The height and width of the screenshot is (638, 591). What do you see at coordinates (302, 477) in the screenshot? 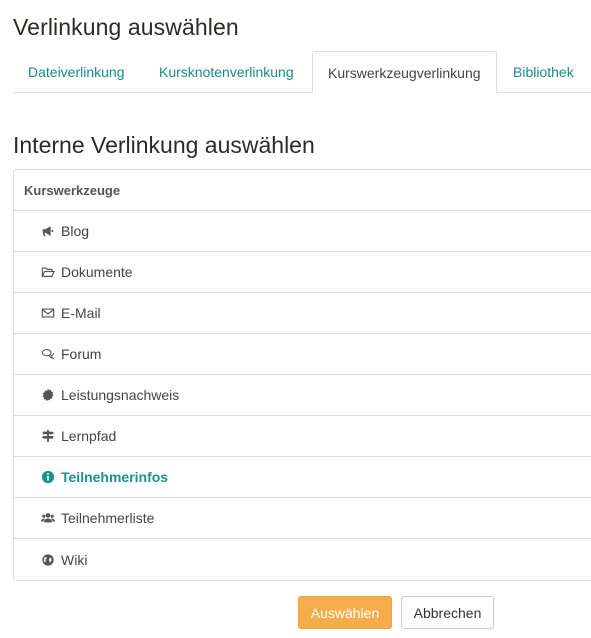
I see `tree-item-teilnehmerinfos: Teilnehmerinfos` at bounding box center [302, 477].